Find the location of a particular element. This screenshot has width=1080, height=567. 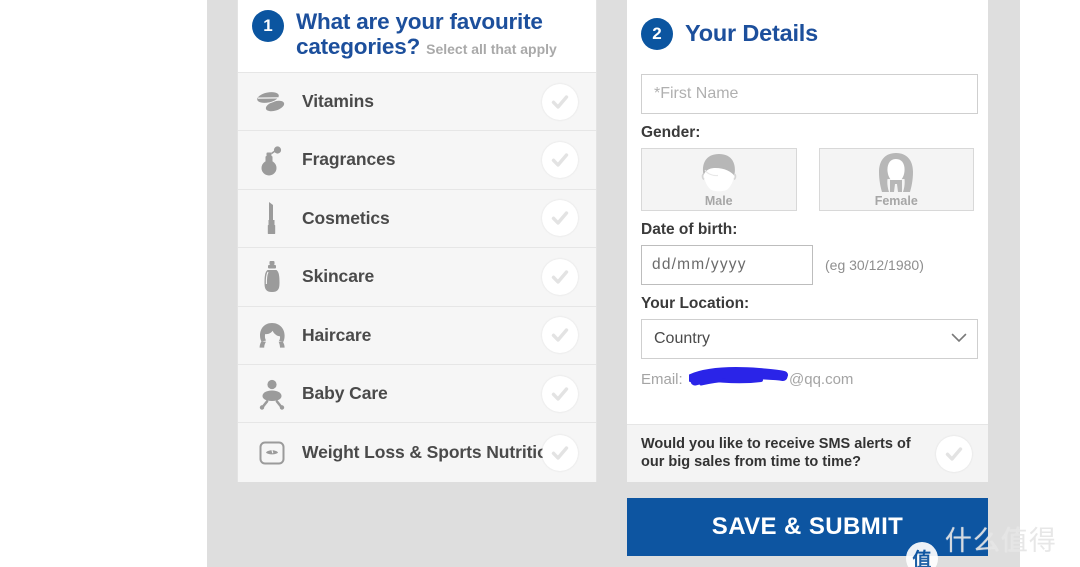

scale-icon is located at coordinates (272, 453).